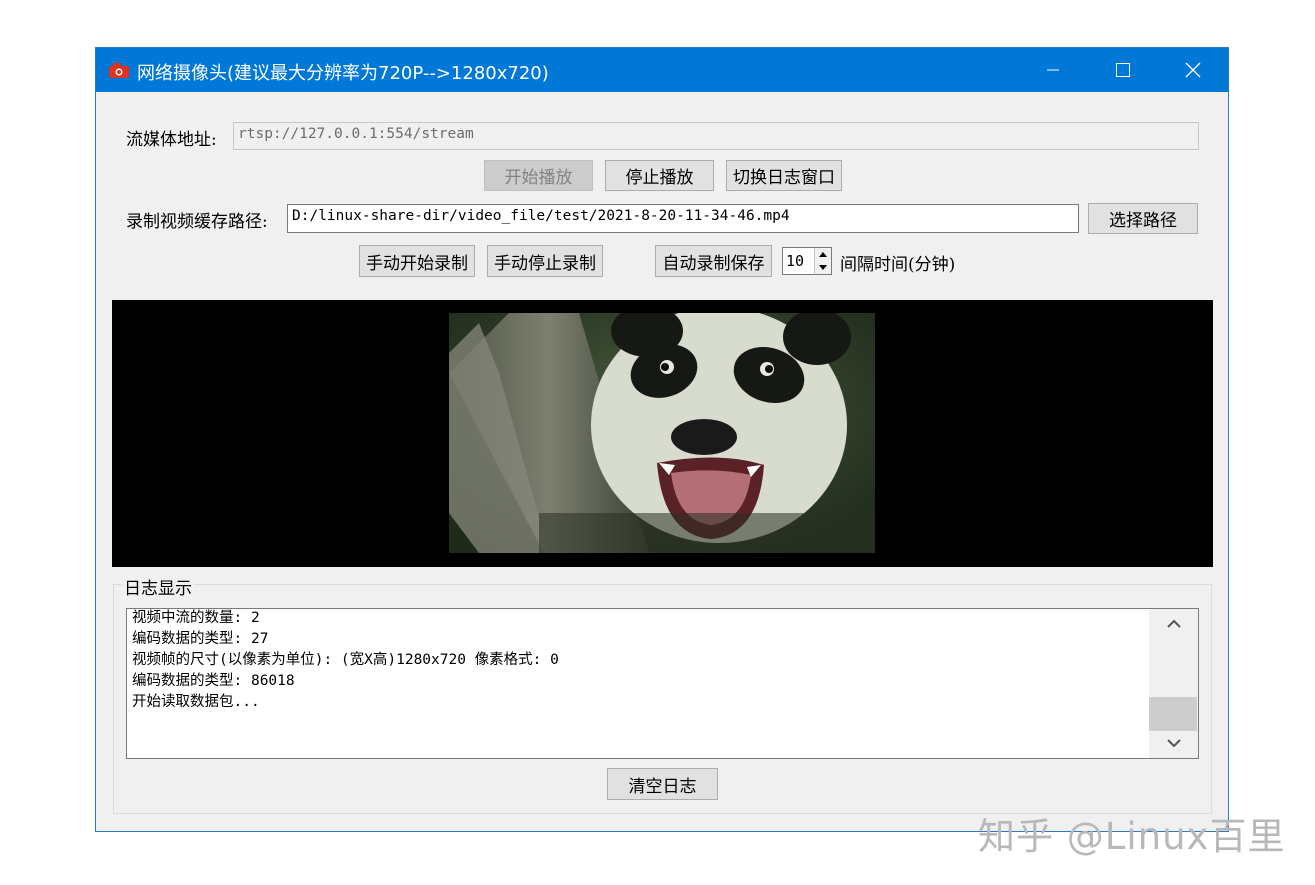 This screenshot has height=885, width=1315. Describe the element at coordinates (200, 639) in the screenshot. I see `log-line: 编码数据的类型: 27` at that location.